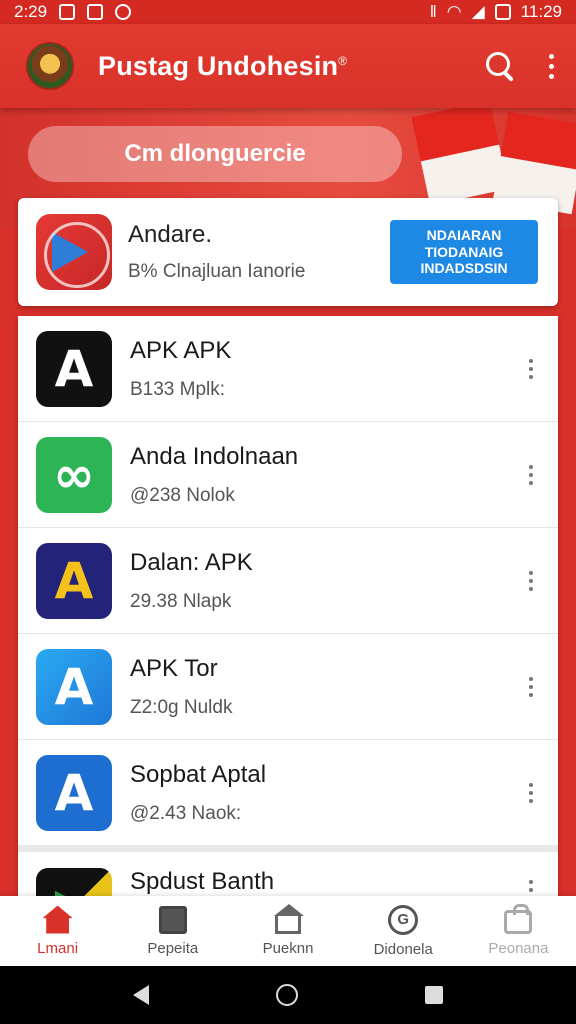  I want to click on nav-item-didonela: G Didonela, so click(403, 931).